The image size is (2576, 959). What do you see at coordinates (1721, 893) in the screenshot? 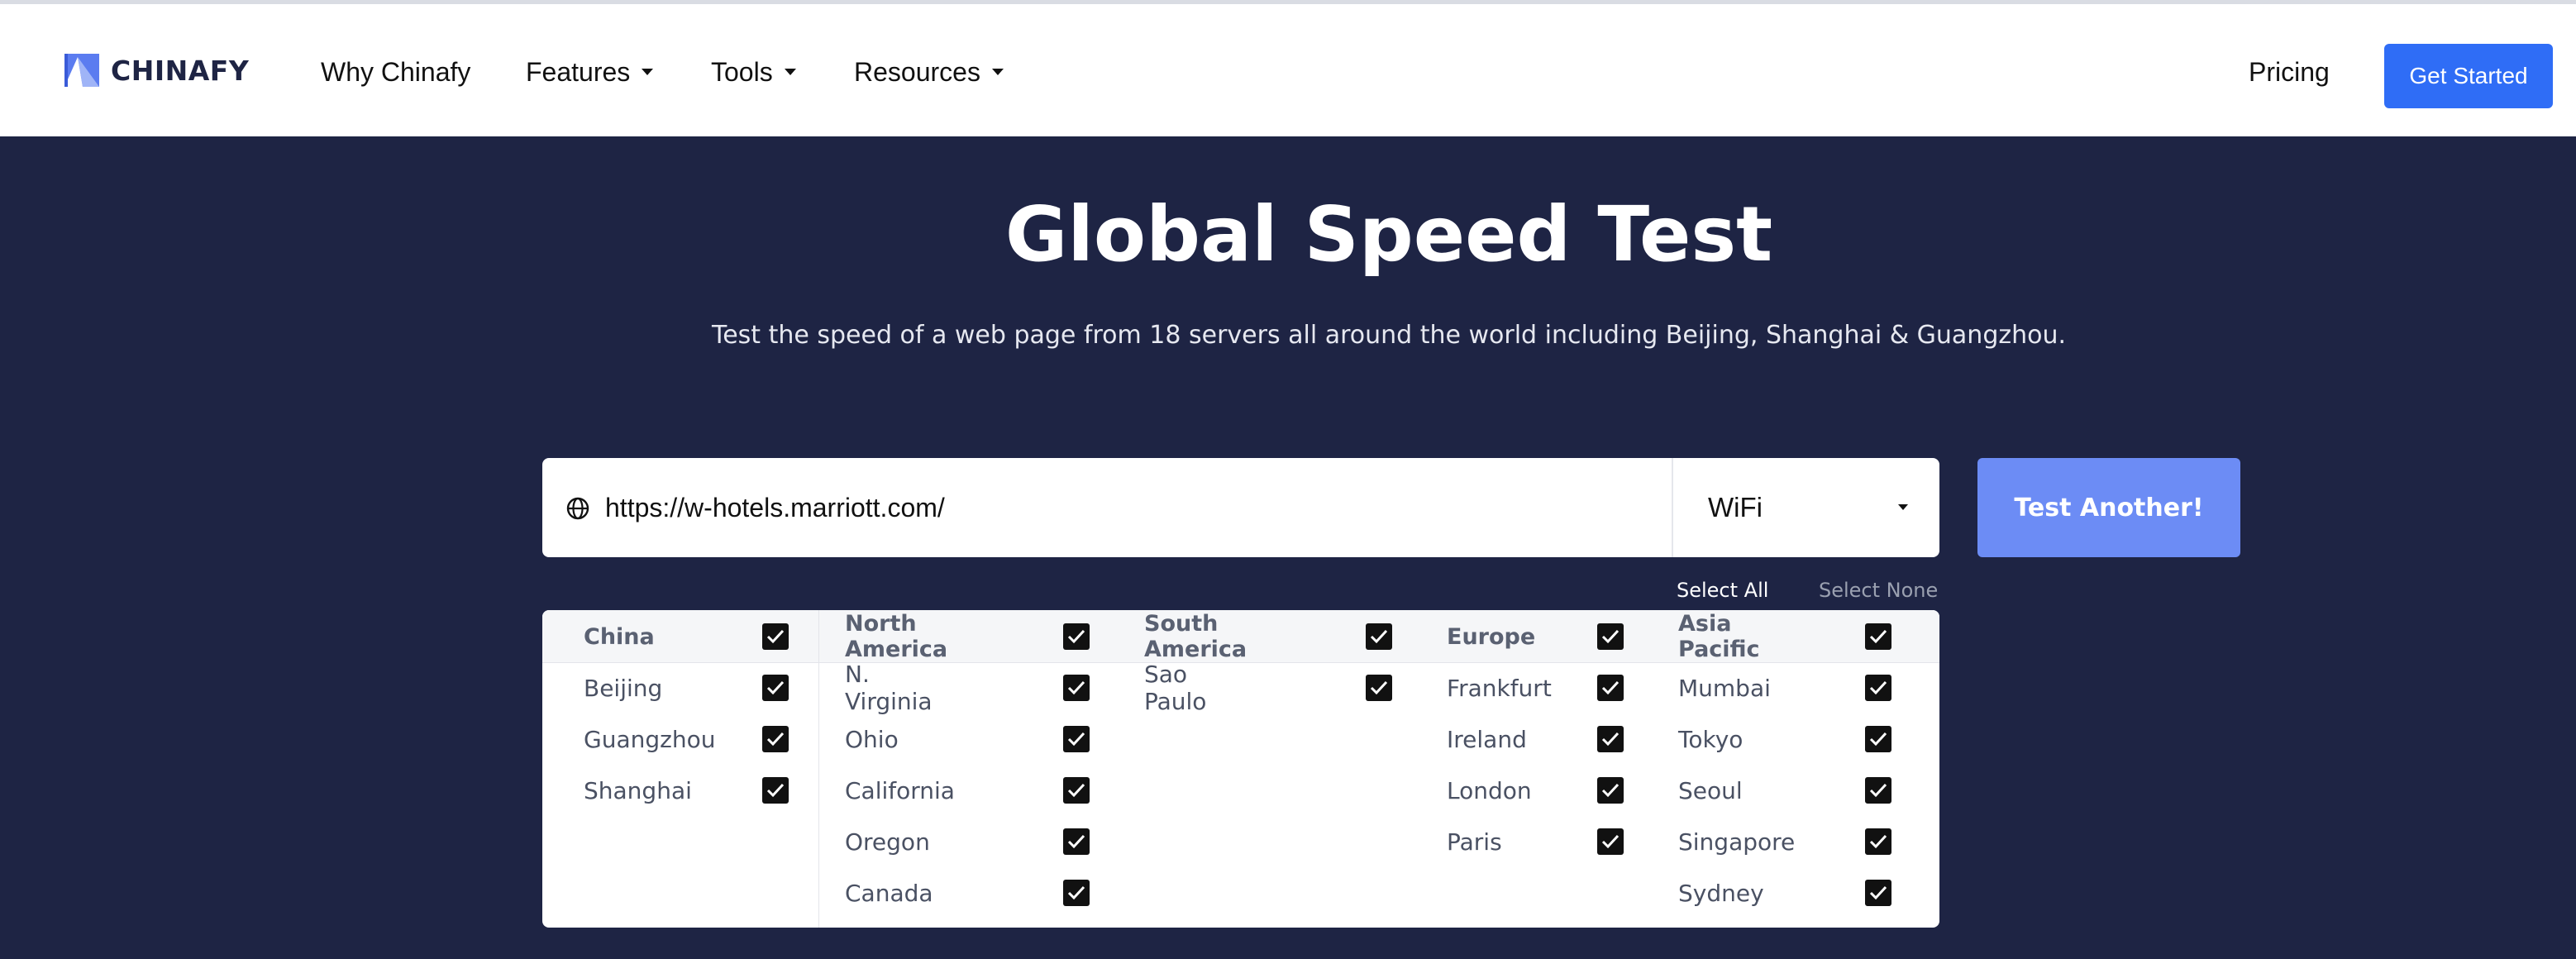
I see `city-label: Sydney` at bounding box center [1721, 893].